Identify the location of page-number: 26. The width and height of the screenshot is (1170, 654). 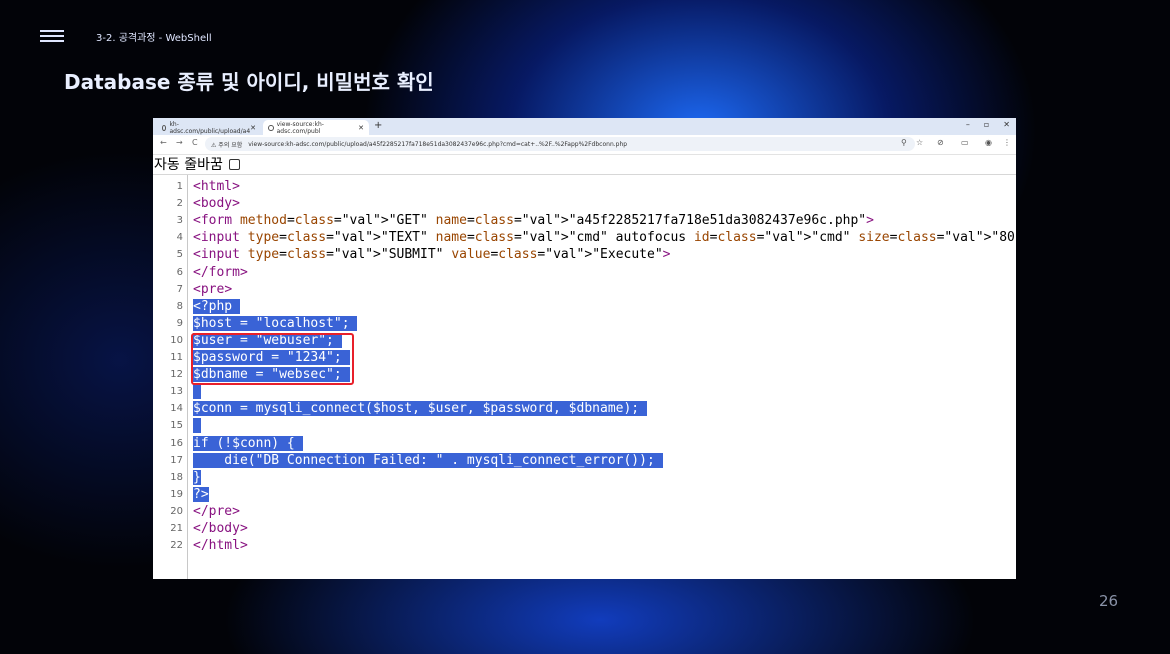
(1109, 601).